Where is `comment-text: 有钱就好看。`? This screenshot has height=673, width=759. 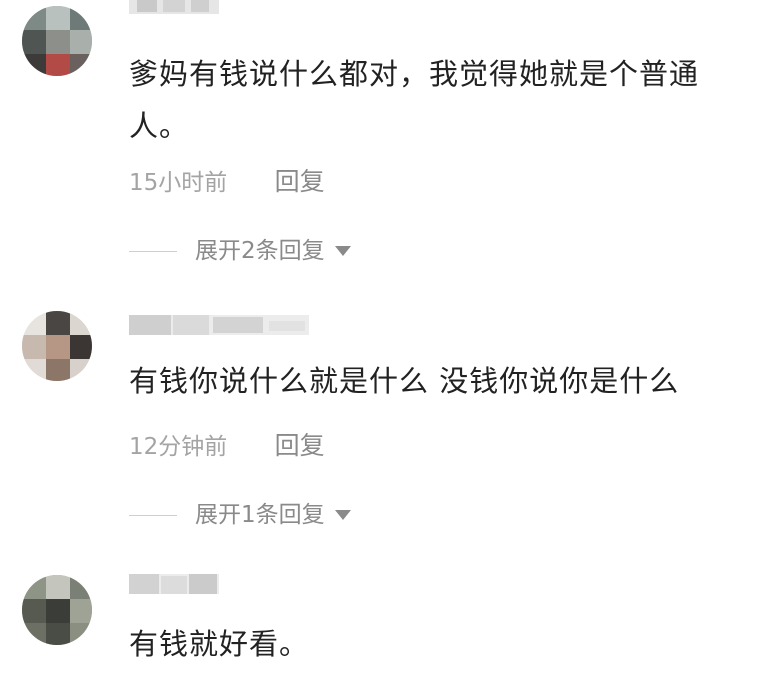 comment-text: 有钱就好看。 is located at coordinates (219, 644).